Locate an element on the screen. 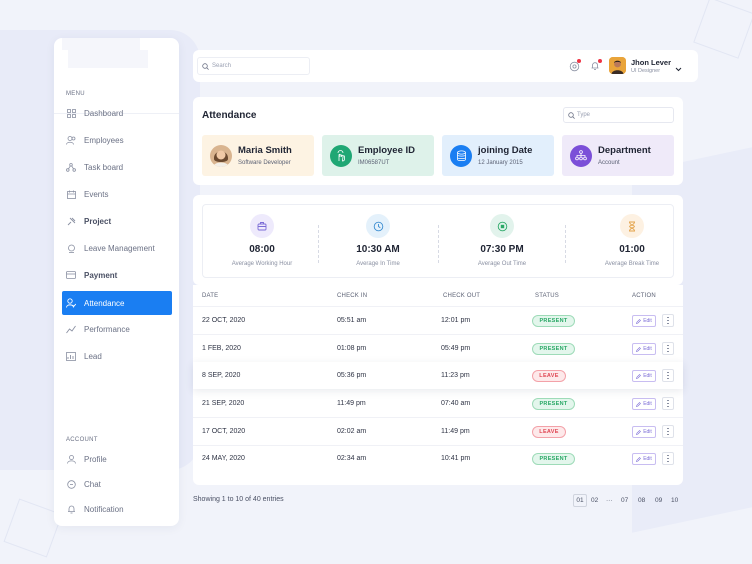 Image resolution: width=752 pixels, height=564 pixels. stat-in-time: 10:30 AM Average In Time is located at coordinates (378, 242).